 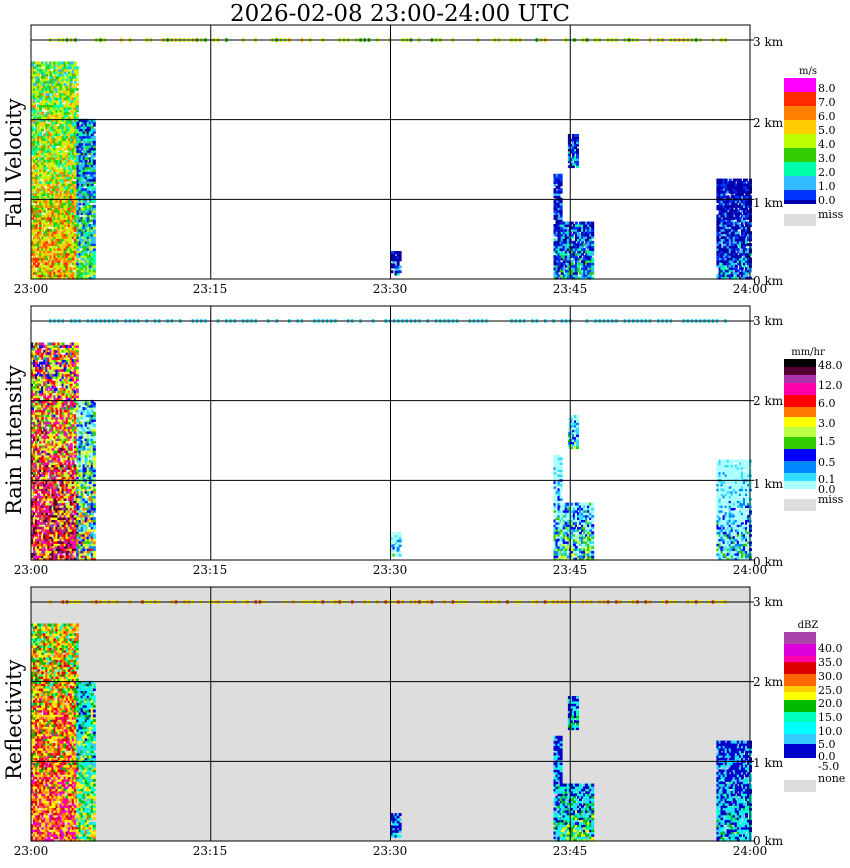 What do you see at coordinates (827, 200) in the screenshot?
I see `legend-label: 0.0` at bounding box center [827, 200].